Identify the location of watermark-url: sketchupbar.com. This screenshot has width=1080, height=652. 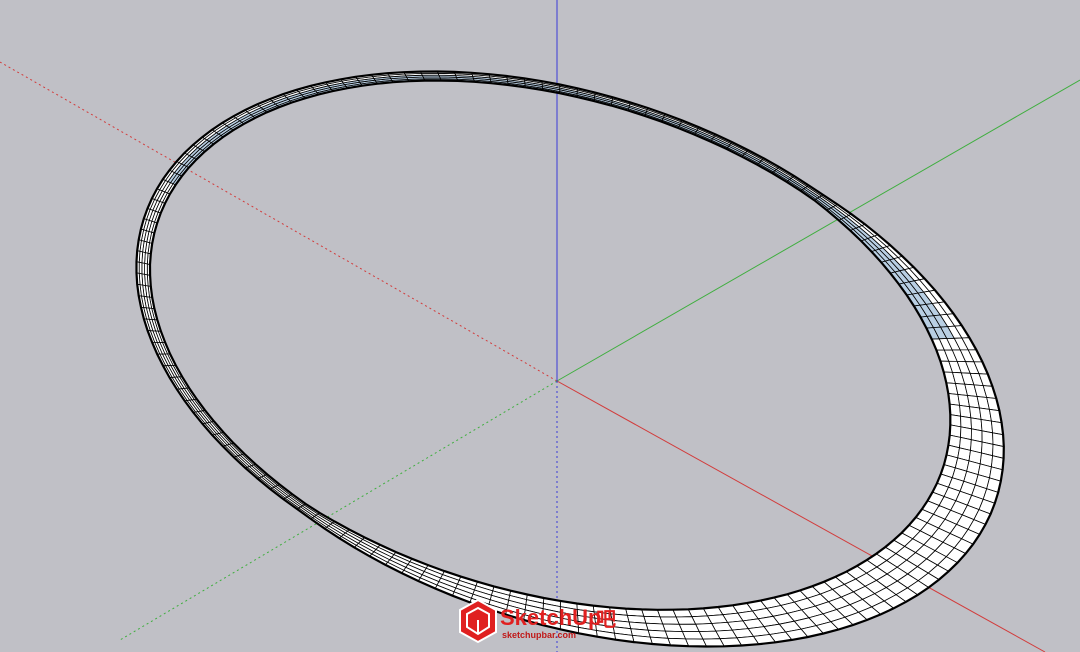
(539, 635).